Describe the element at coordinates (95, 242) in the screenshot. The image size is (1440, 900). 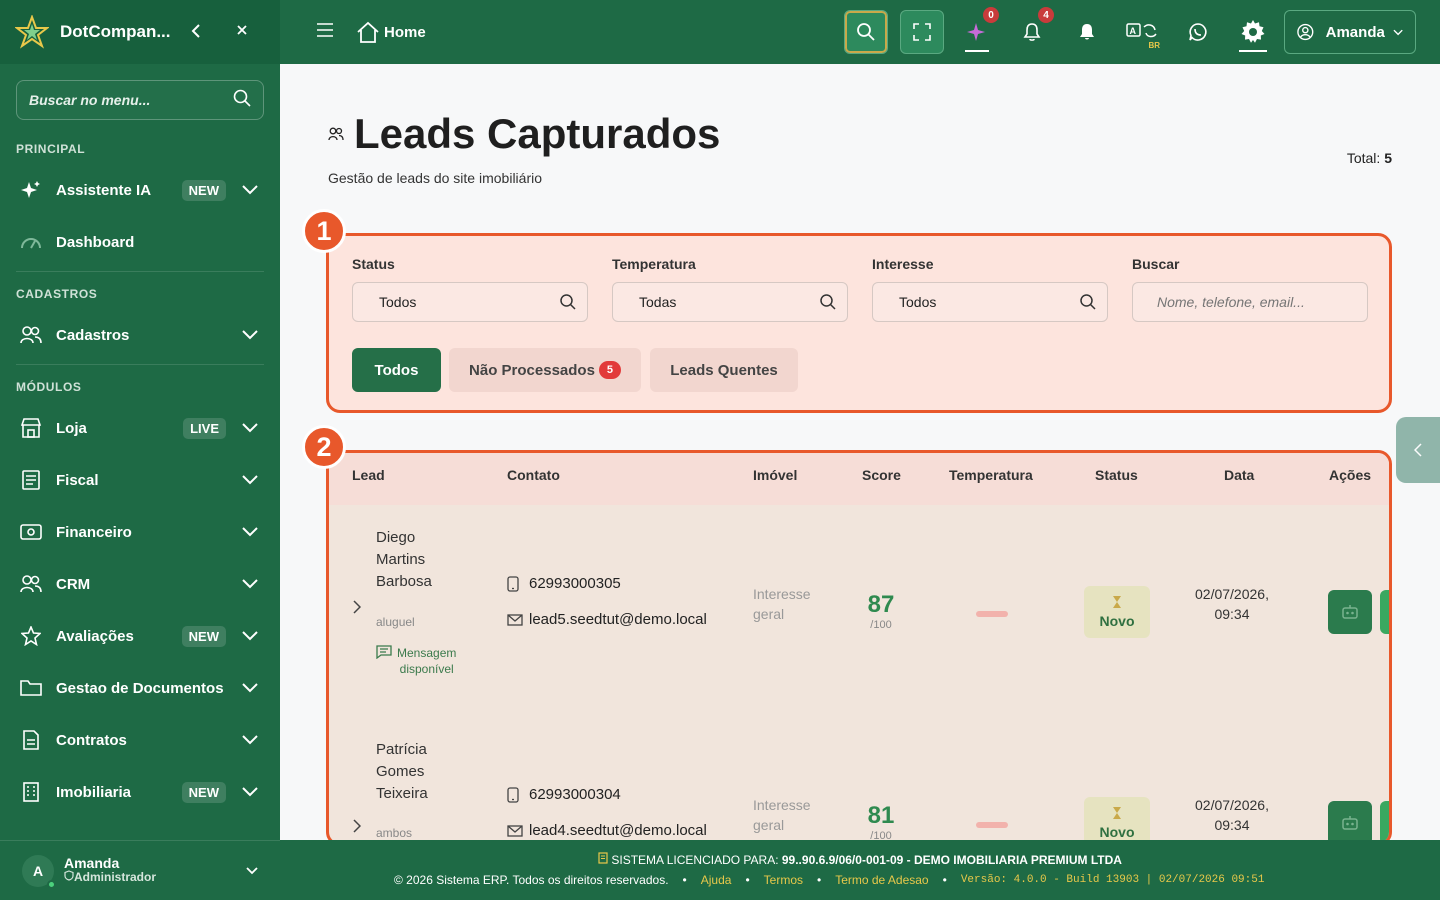
I see `sidebar-item-label: Dashboard` at that location.